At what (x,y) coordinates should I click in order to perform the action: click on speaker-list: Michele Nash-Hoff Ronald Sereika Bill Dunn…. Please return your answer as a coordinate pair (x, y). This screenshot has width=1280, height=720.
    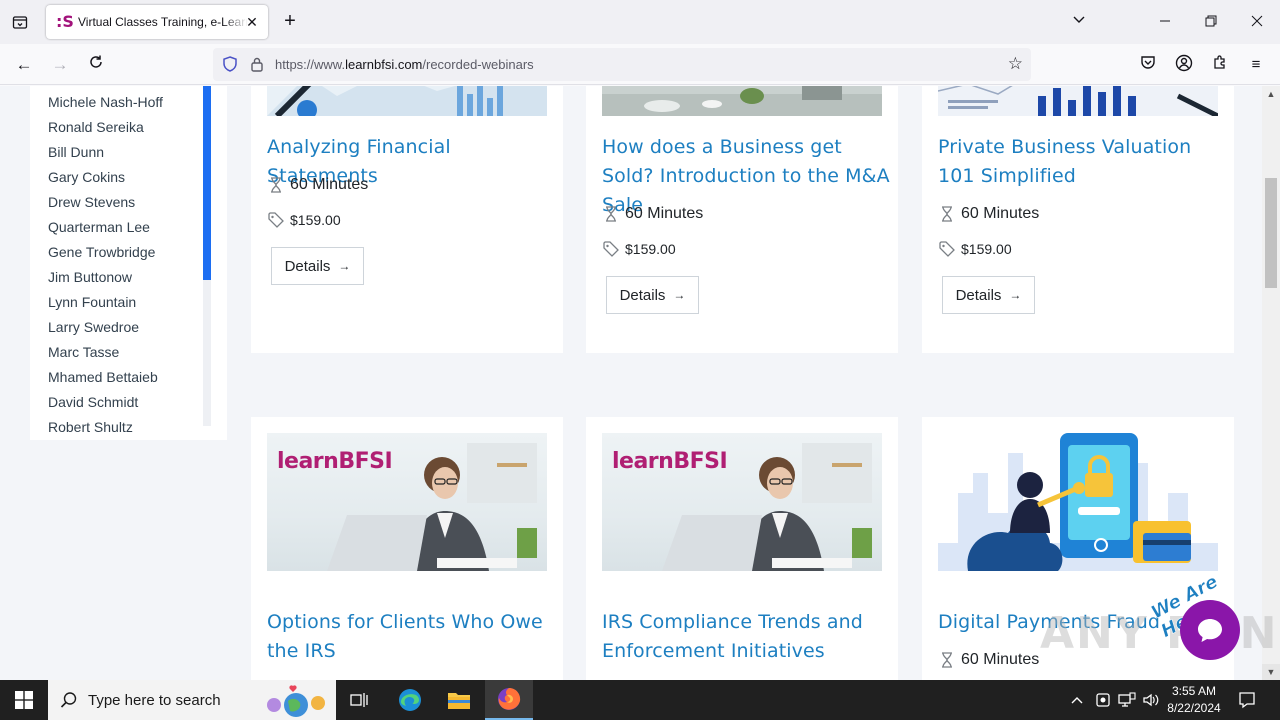
    Looking at the image, I should click on (128, 265).